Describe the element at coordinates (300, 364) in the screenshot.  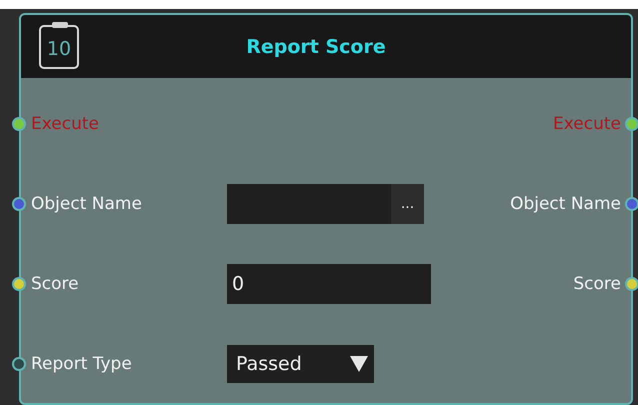
I see `dropdown: Passed` at that location.